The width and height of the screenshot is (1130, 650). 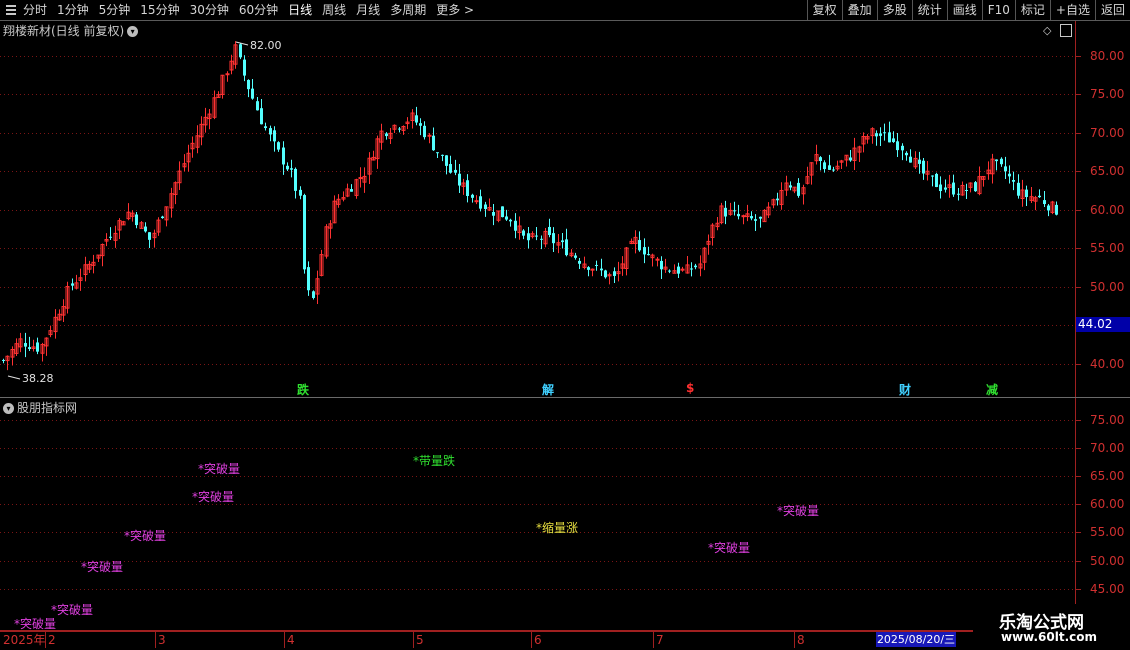 What do you see at coordinates (1107, 448) in the screenshot?
I see `indicator-tick: 70.00` at bounding box center [1107, 448].